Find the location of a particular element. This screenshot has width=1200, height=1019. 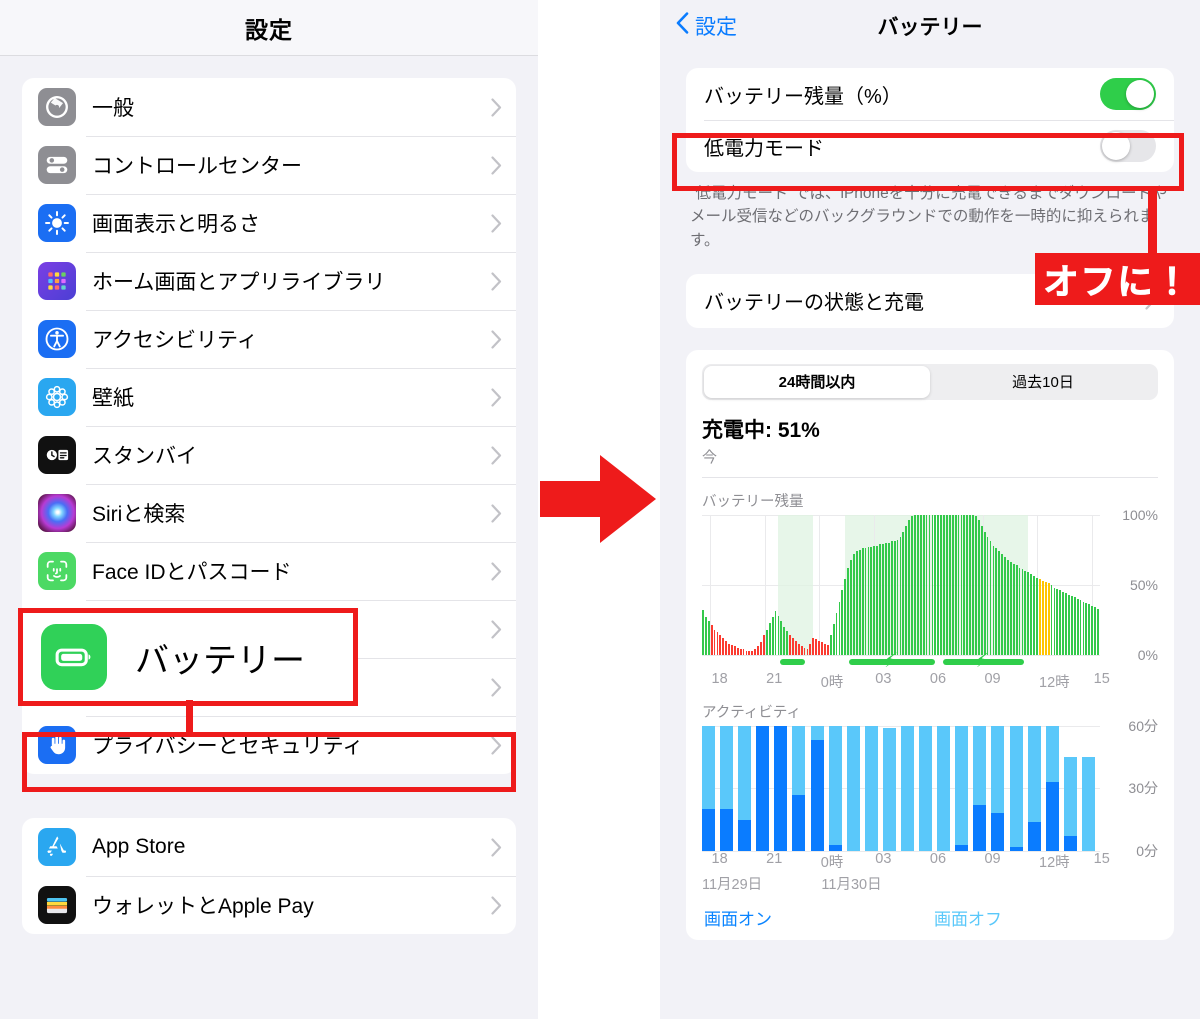

divider is located at coordinates (930, 477).